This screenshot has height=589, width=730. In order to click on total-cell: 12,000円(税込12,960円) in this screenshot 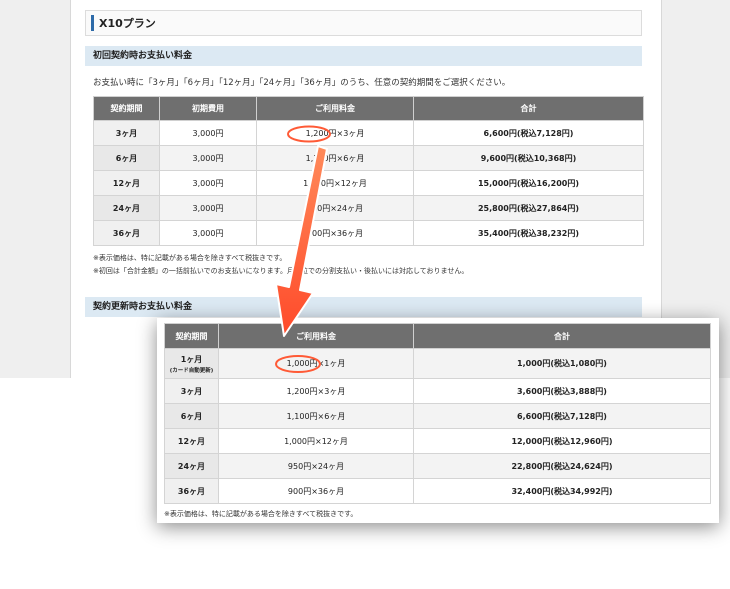, I will do `click(562, 441)`.